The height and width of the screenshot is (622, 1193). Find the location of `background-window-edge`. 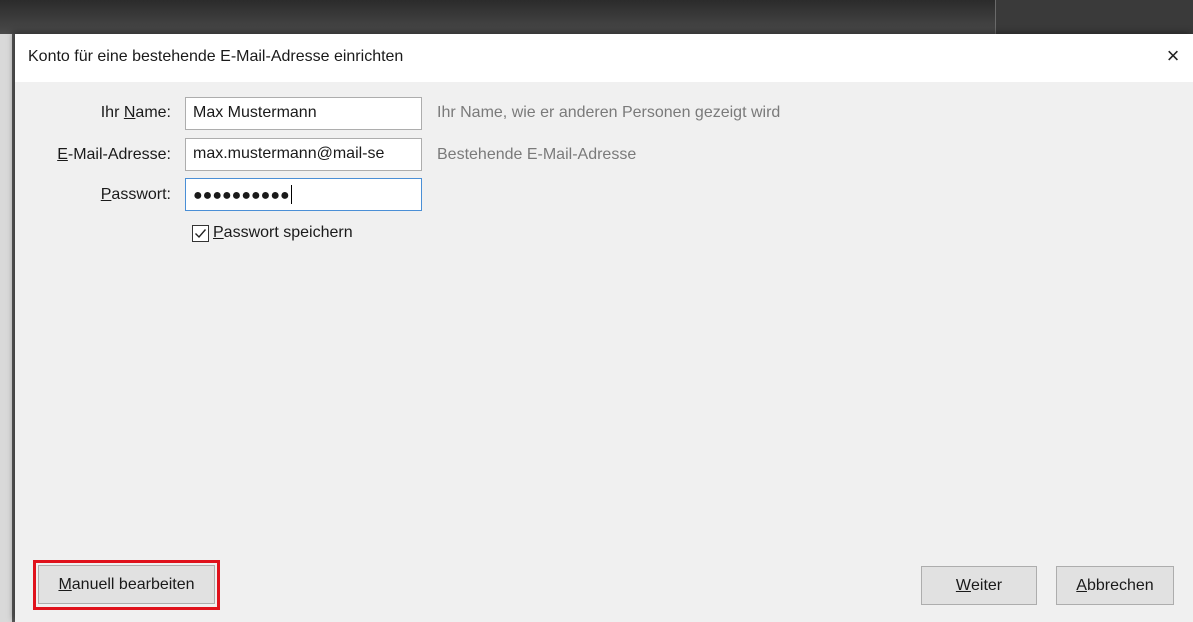

background-window-edge is located at coordinates (7, 328).